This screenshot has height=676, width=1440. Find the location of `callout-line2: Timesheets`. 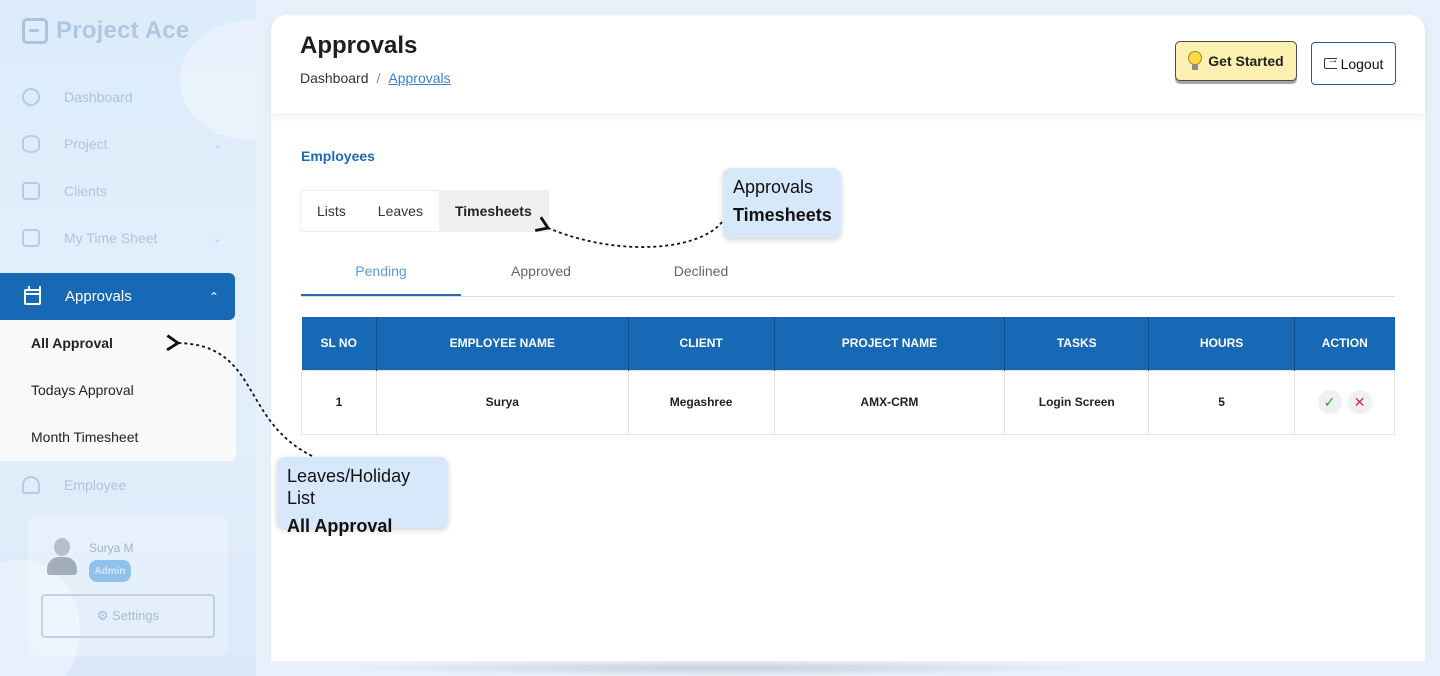

callout-line2: Timesheets is located at coordinates (782, 215).